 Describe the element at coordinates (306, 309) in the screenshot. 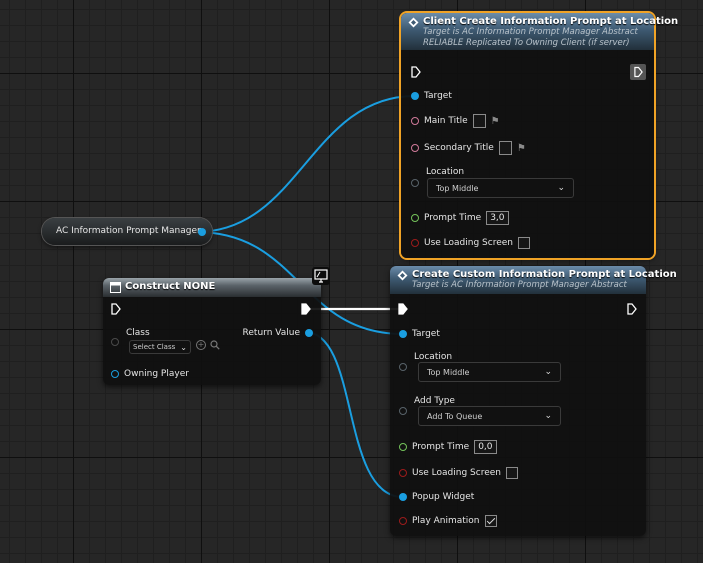

I see `construct-exec-output-pin` at that location.